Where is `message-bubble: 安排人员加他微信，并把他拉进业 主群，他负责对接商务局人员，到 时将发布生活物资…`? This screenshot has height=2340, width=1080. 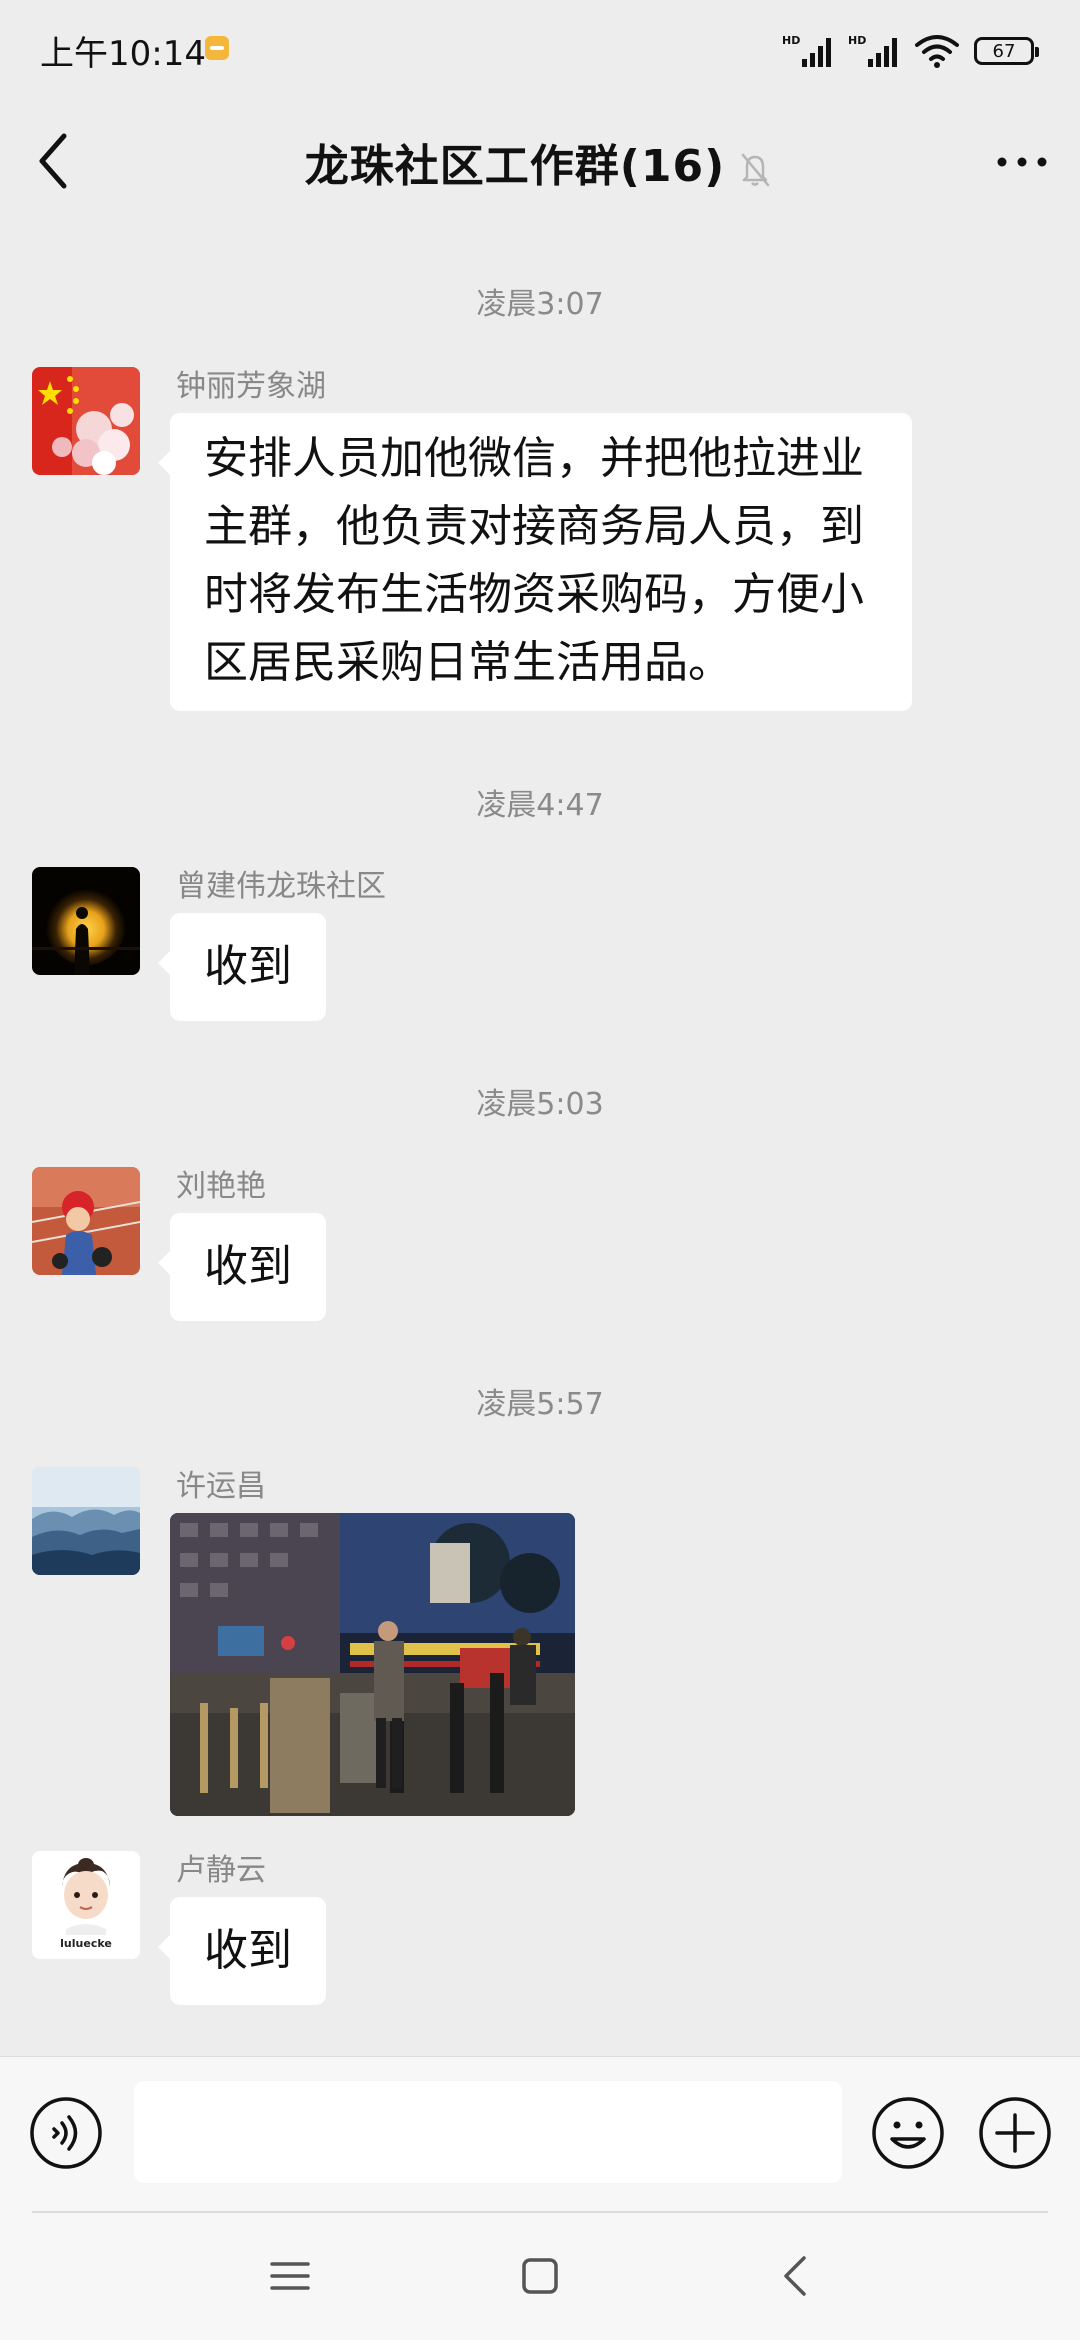 message-bubble: 安排人员加他微信，并把他拉进业 主群，他负责对接商务局人员，到 时将发布生活物资… is located at coordinates (535, 562).